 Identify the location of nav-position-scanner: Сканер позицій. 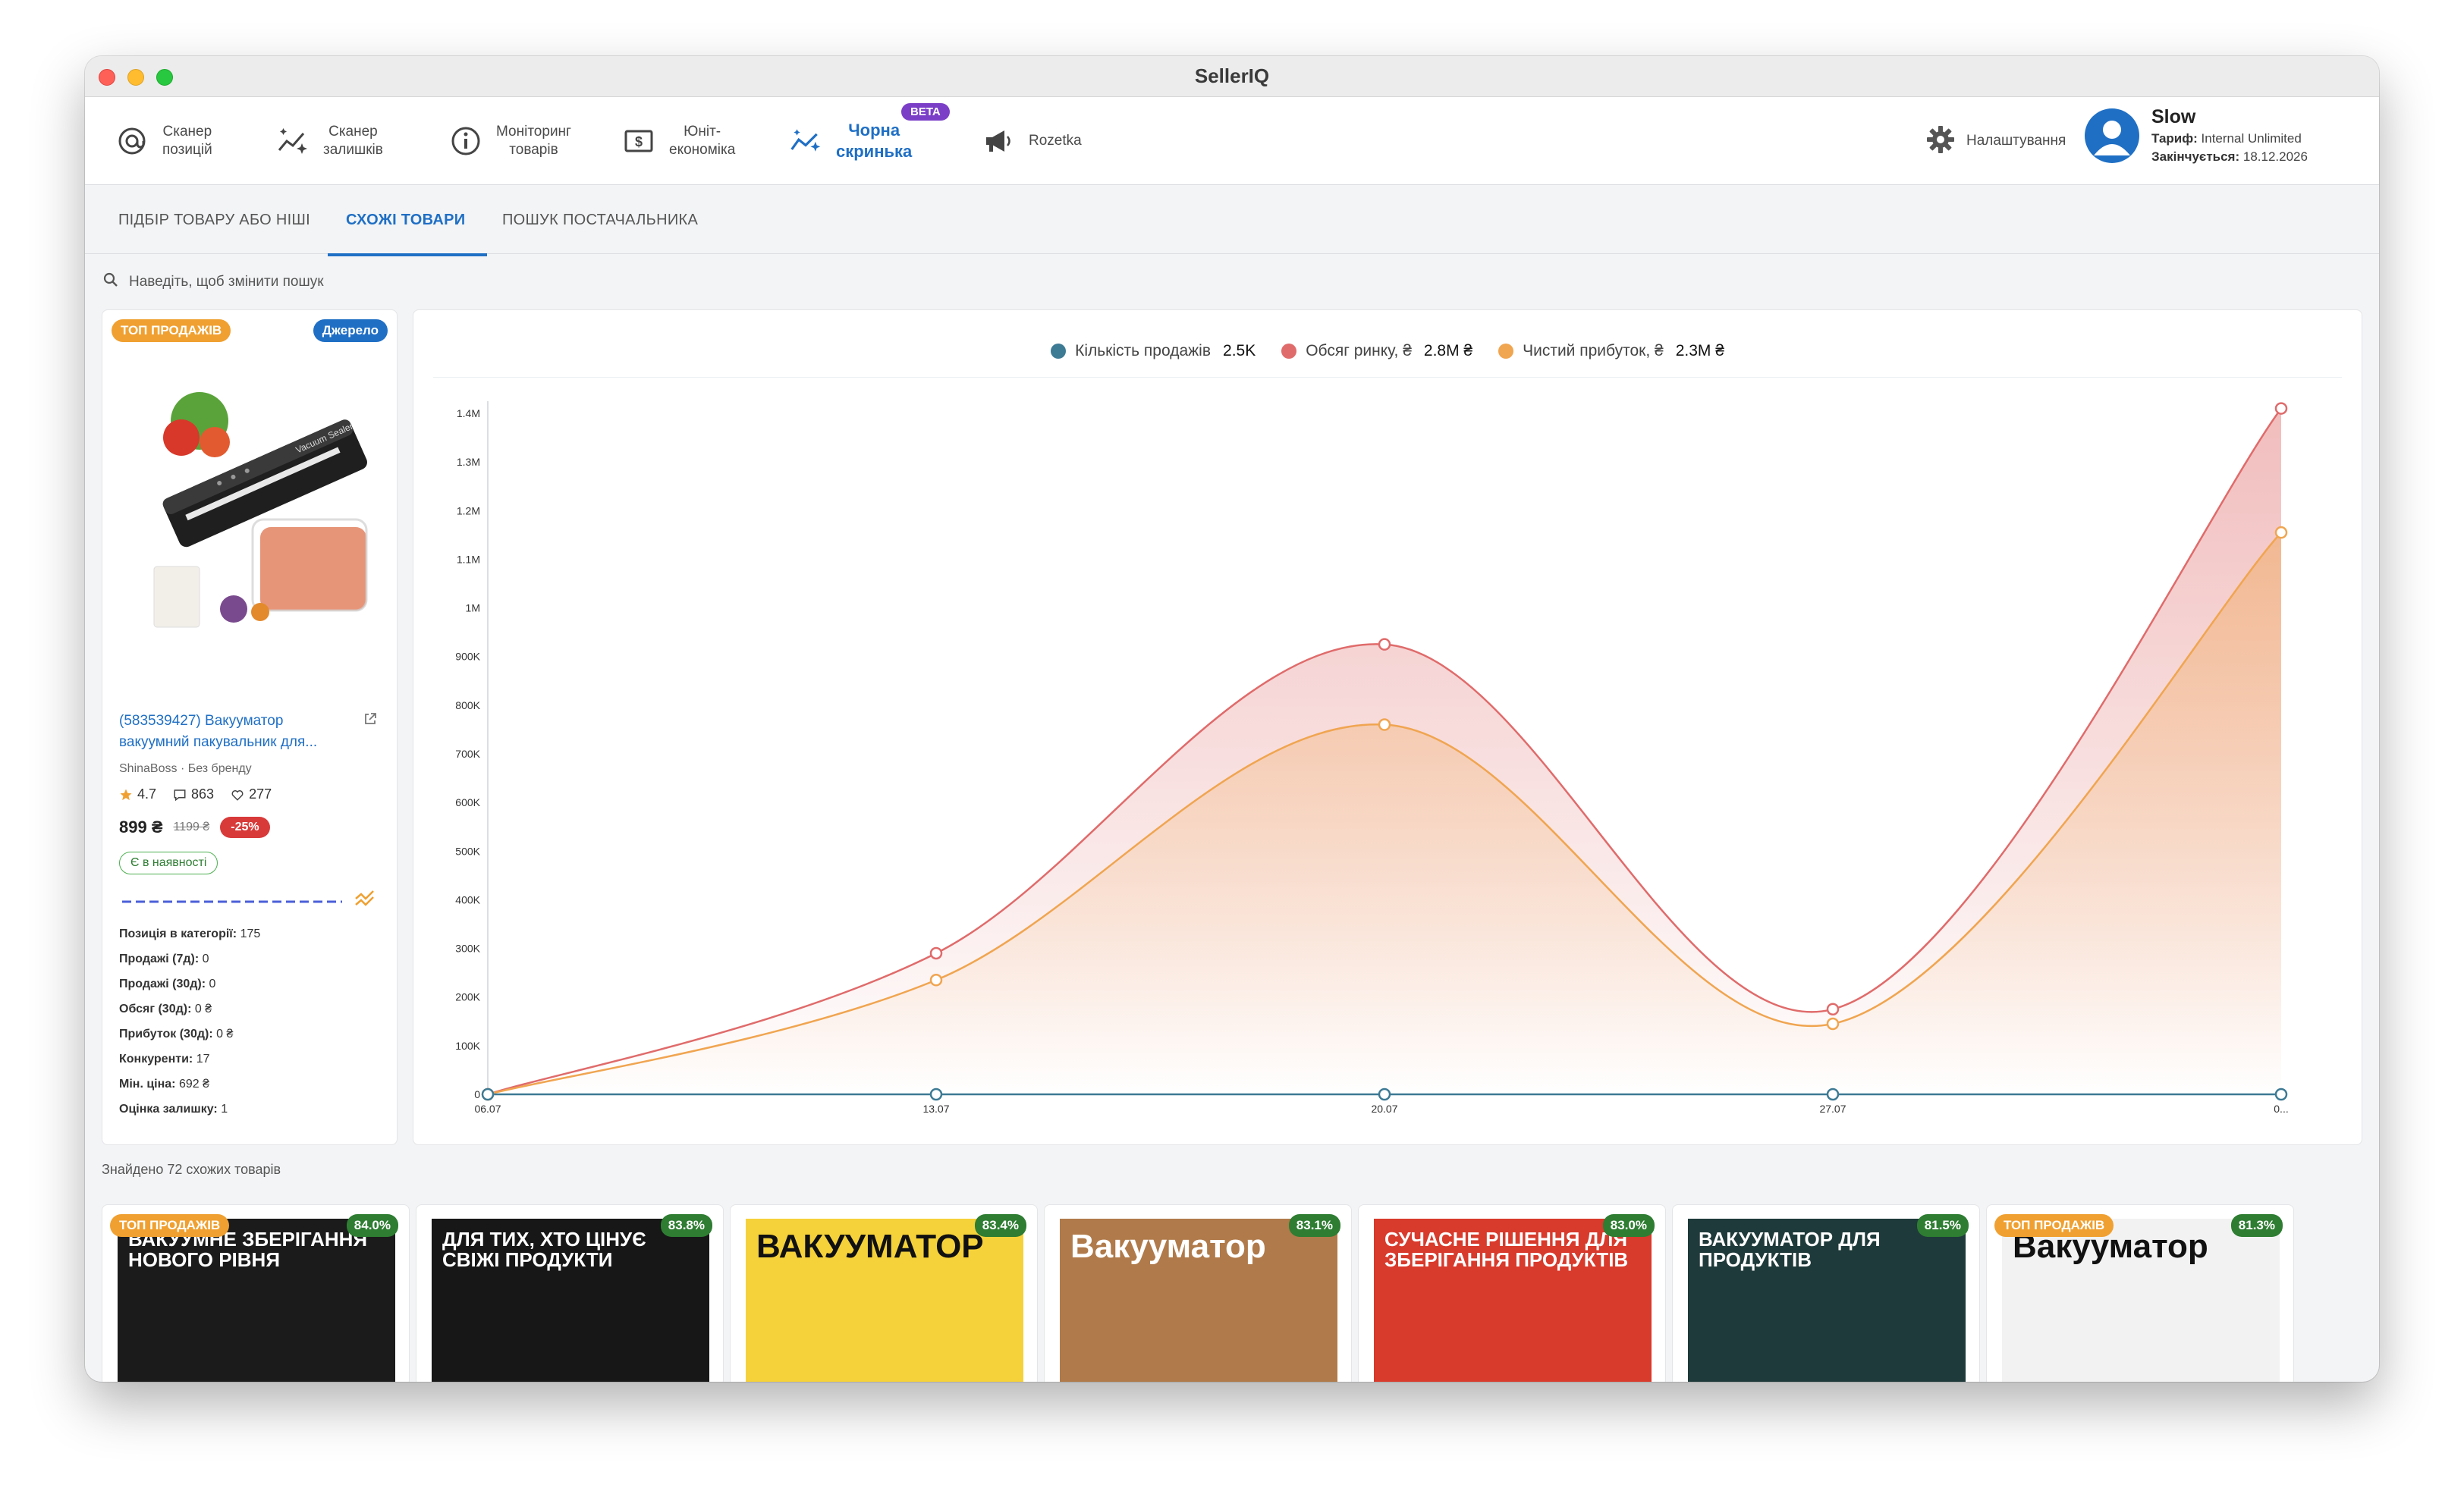
(163, 141).